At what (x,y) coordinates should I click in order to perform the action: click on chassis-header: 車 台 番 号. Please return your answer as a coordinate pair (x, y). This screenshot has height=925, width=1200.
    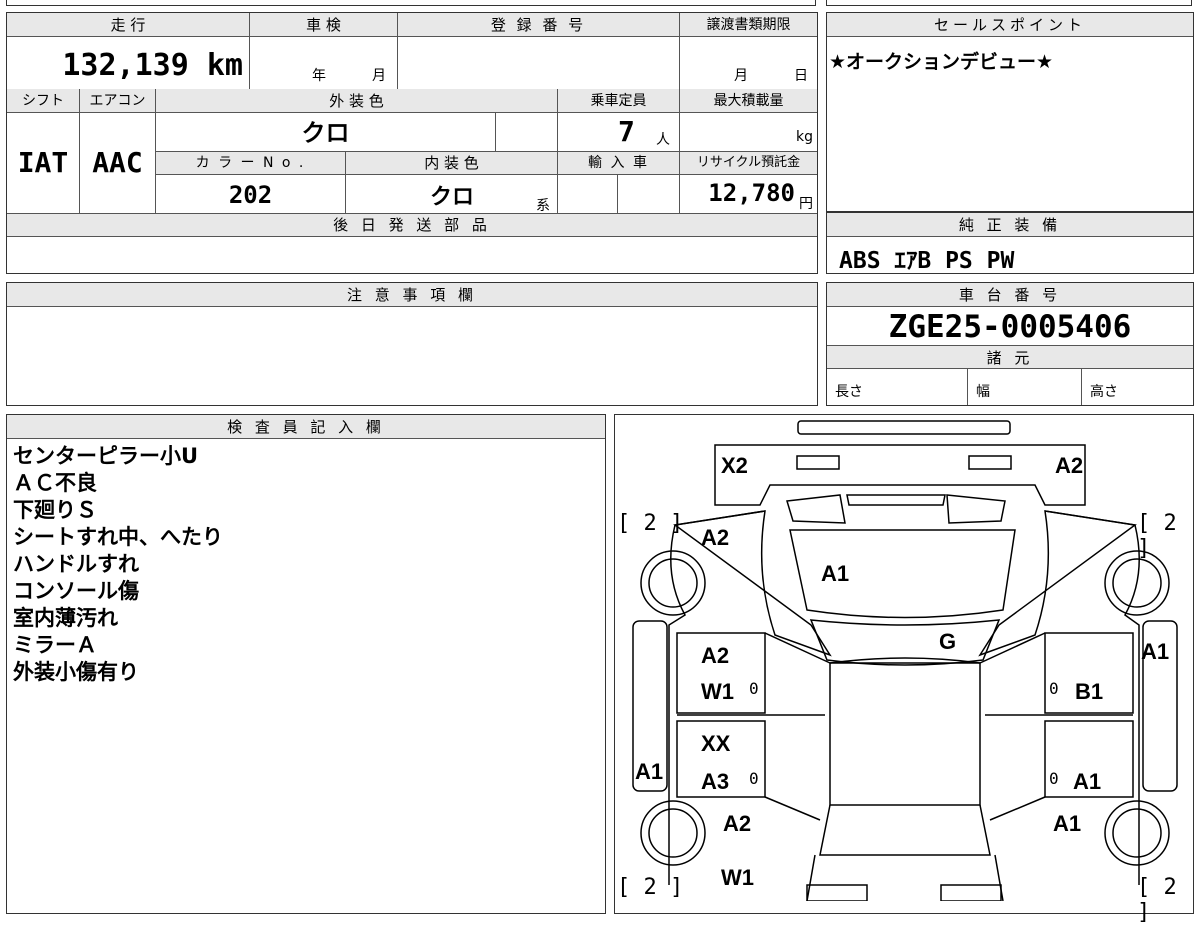
    Looking at the image, I should click on (1010, 295).